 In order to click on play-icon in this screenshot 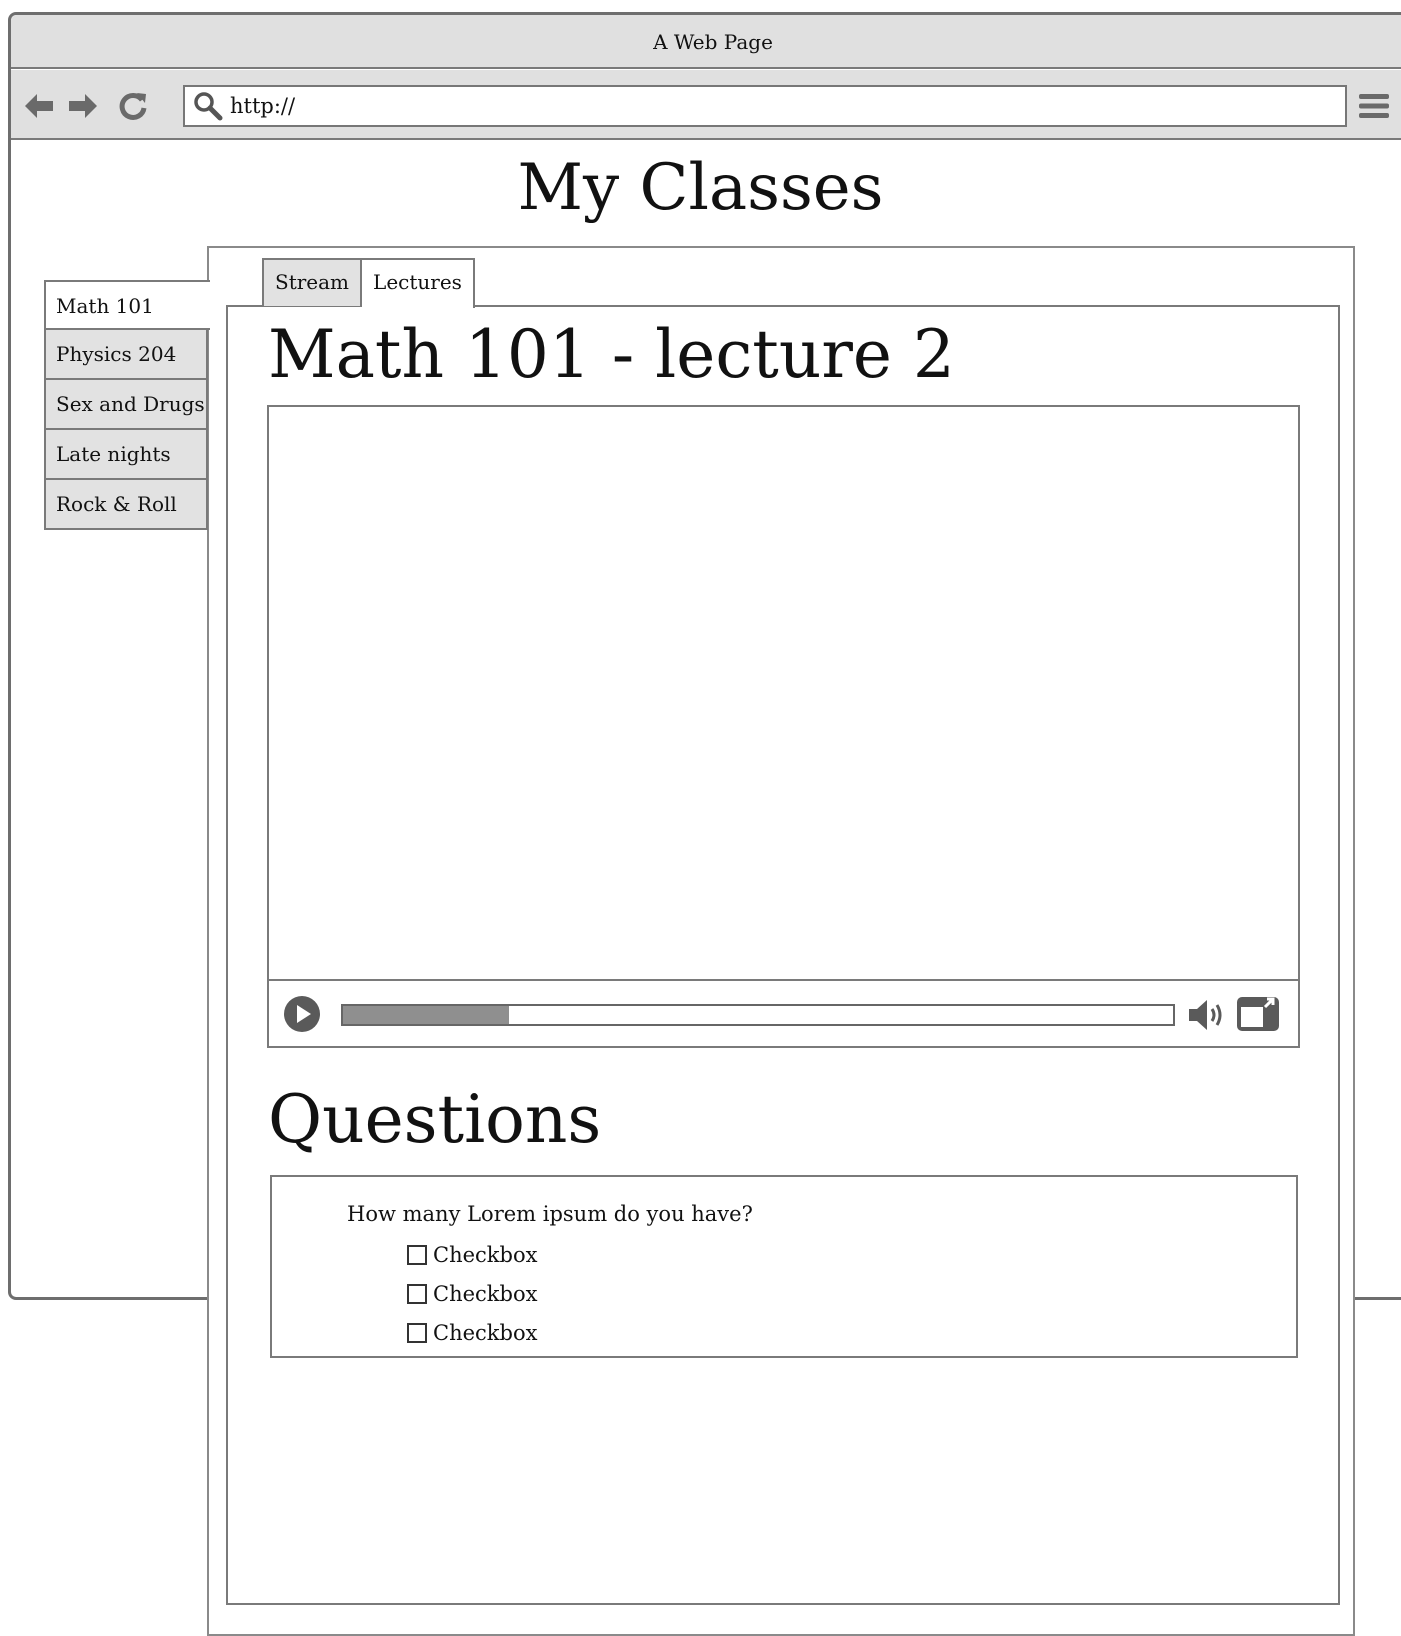, I will do `click(302, 1014)`.